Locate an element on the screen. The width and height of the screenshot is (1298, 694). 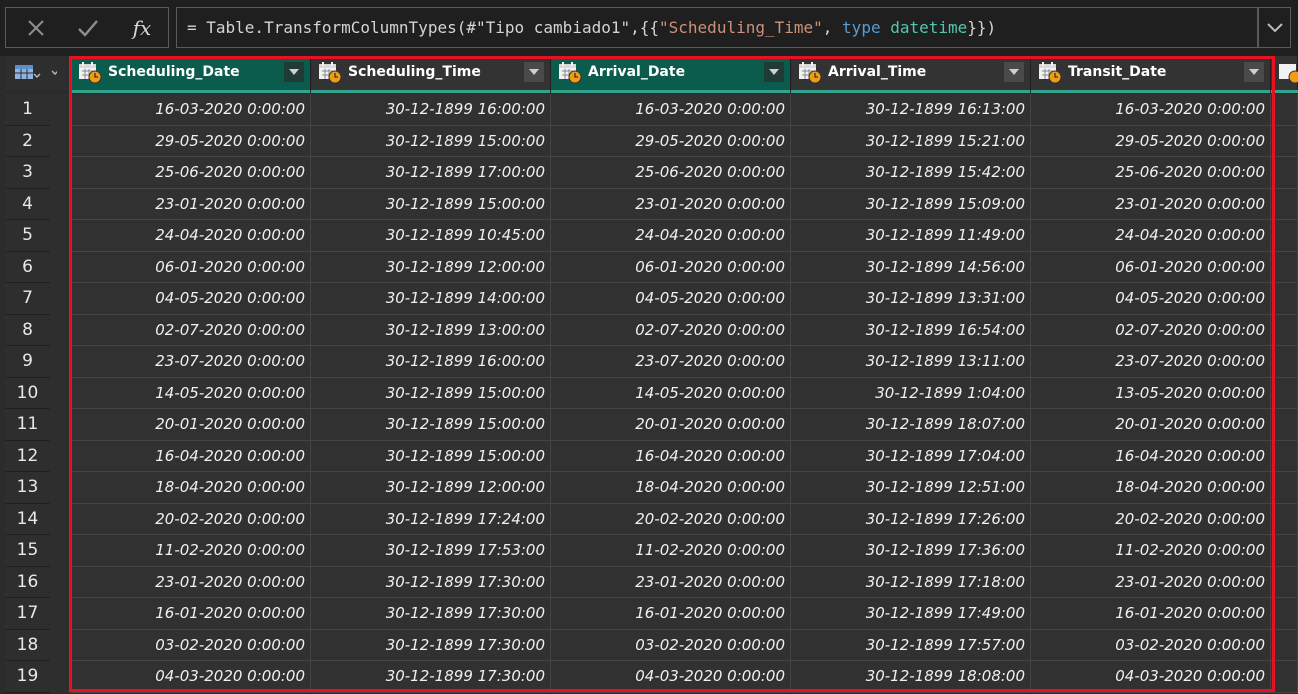
table-cell: 20-02-2020 0:00:00 is located at coordinates (191, 519).